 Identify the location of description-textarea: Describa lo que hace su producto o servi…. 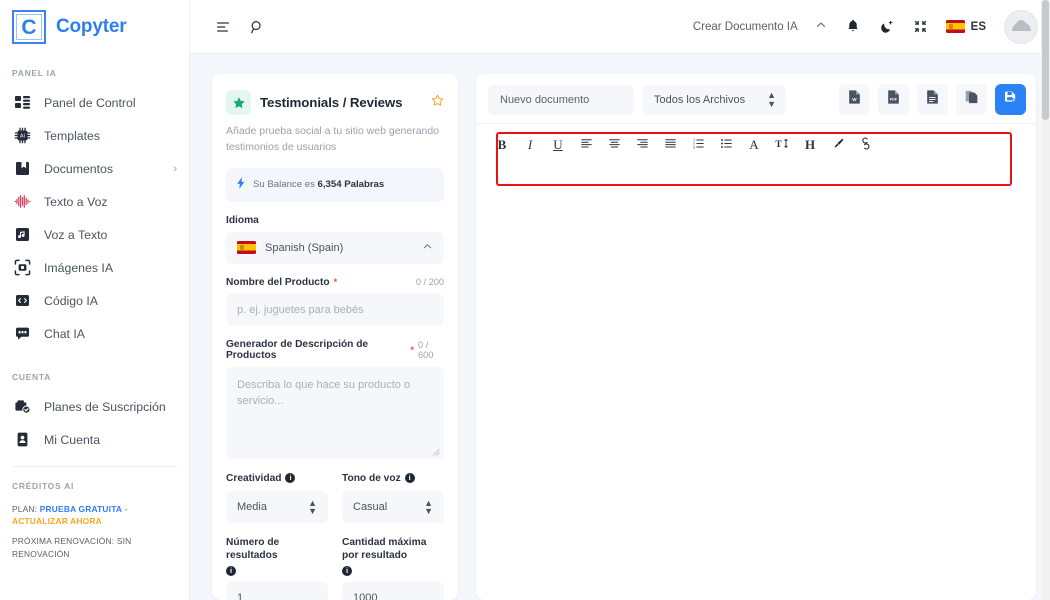
(335, 412).